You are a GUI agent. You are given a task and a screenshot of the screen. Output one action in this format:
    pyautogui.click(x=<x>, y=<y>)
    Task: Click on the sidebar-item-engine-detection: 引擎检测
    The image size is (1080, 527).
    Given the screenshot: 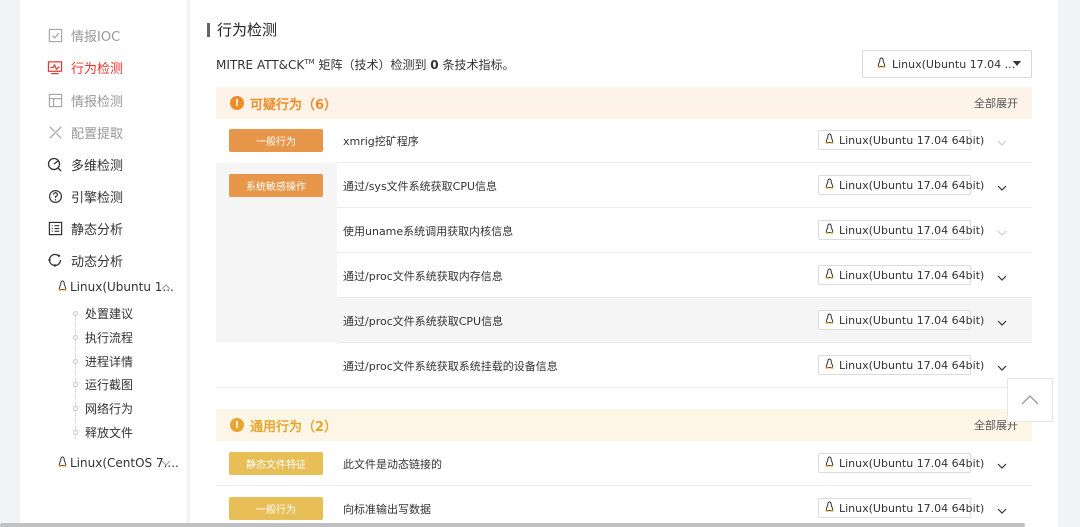 What is the action you would take?
    pyautogui.click(x=103, y=196)
    